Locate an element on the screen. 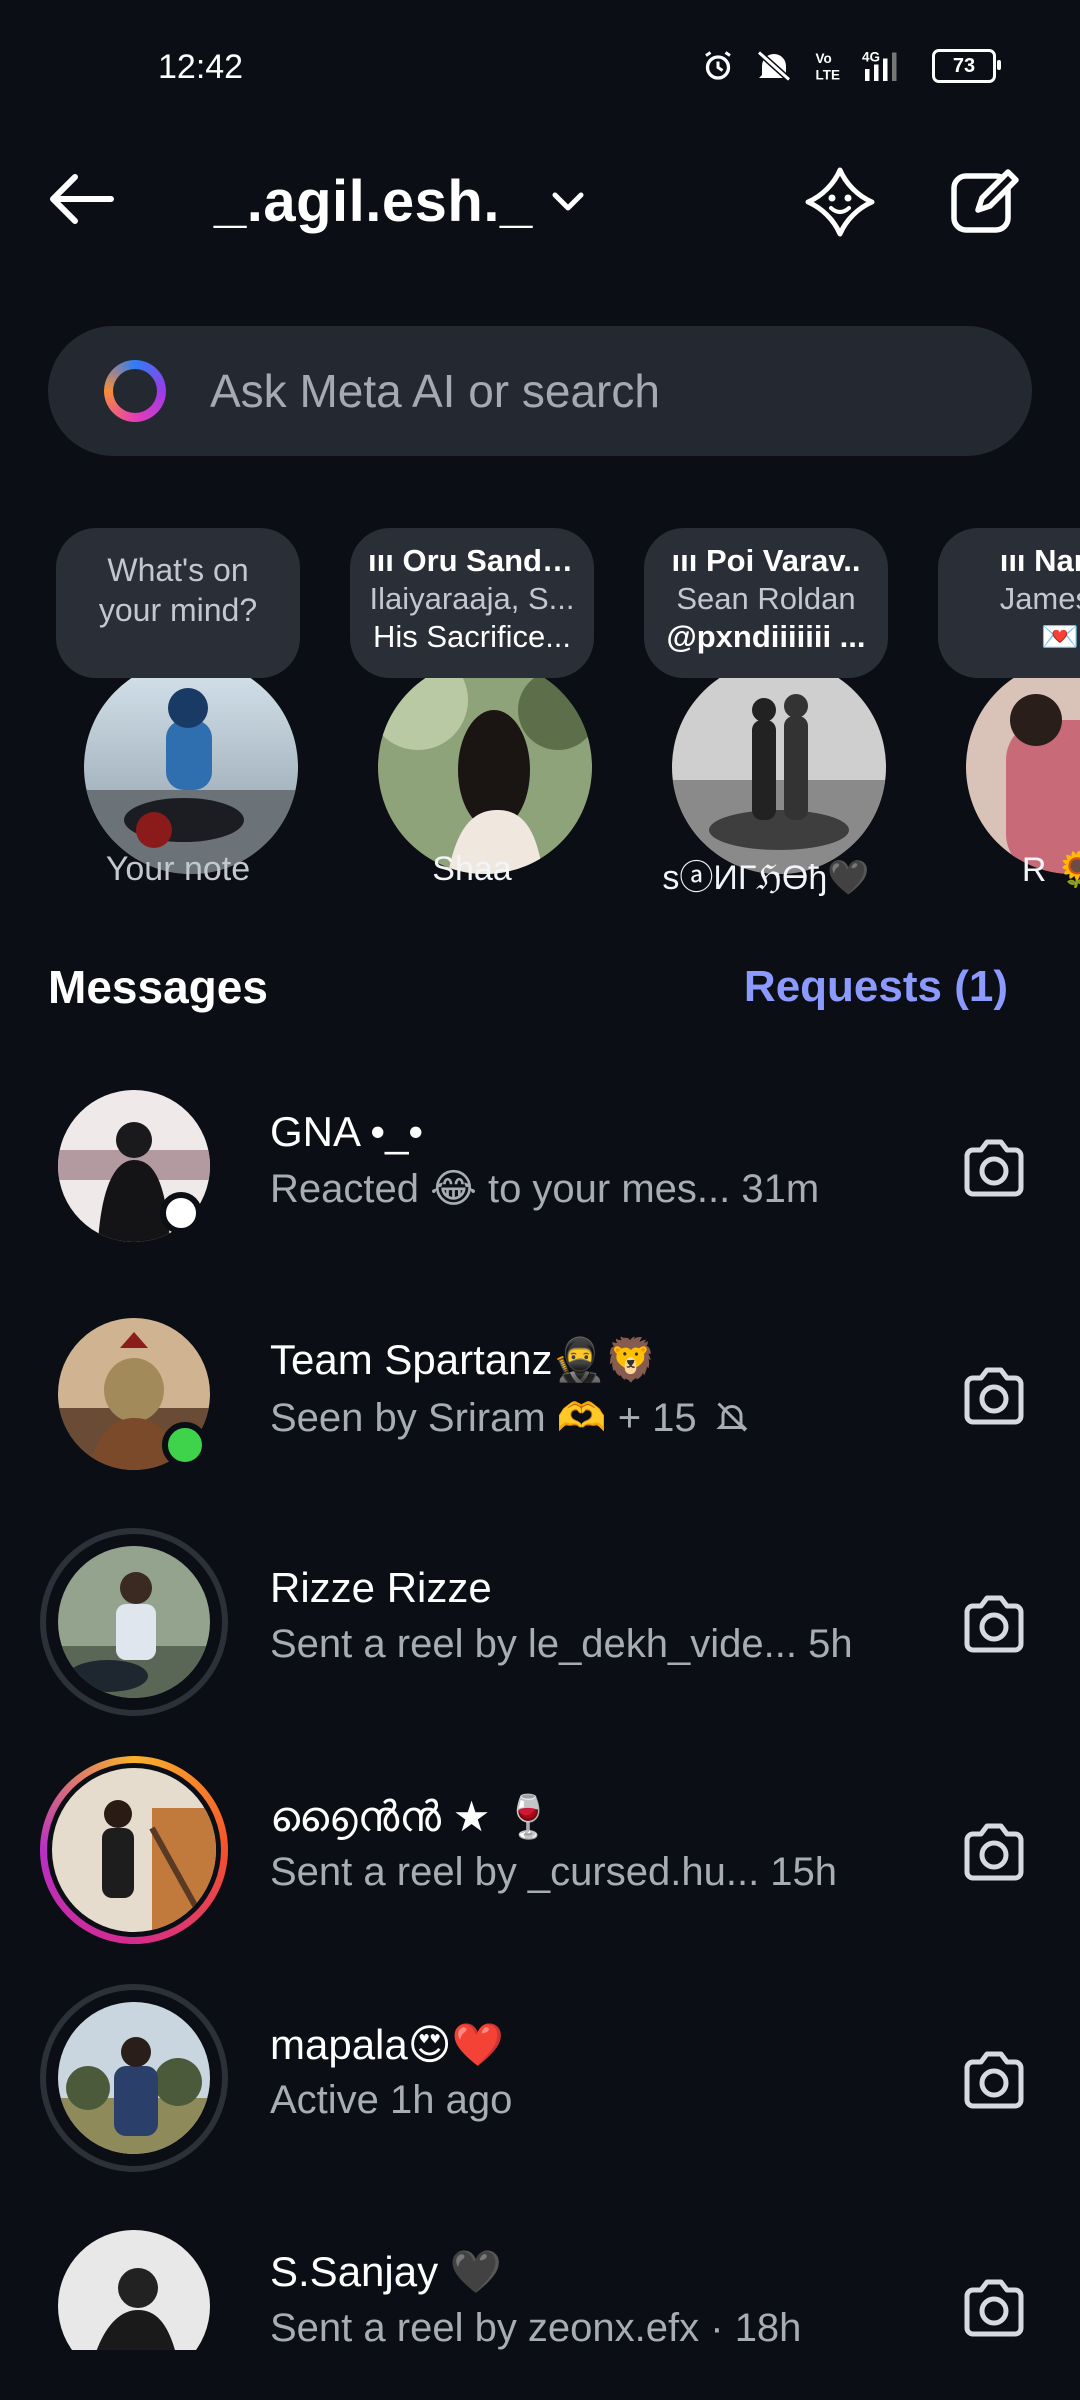 The image size is (1080, 2400). note-music-3: ııı Nan p James V 💌 R 🌻 is located at coordinates (1005, 710).